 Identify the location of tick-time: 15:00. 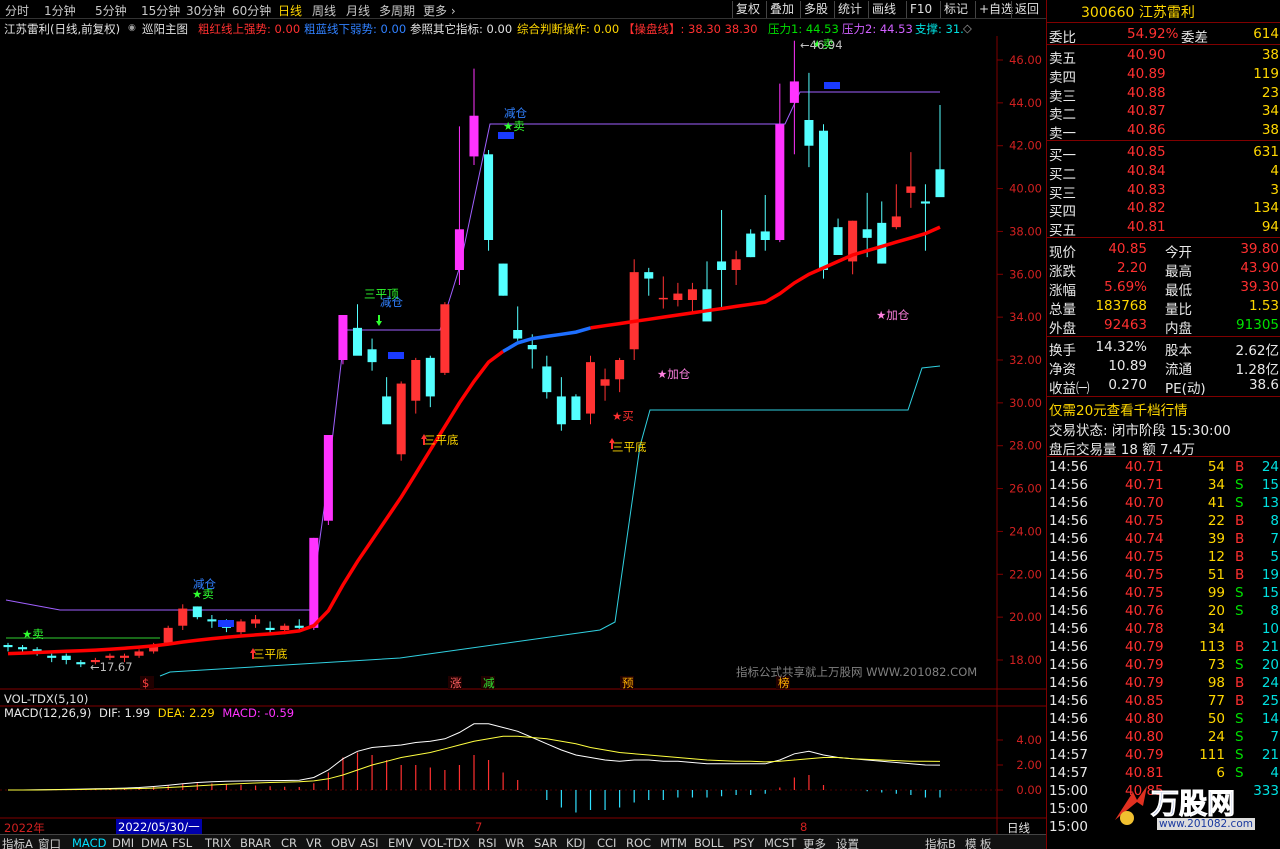
(1068, 791).